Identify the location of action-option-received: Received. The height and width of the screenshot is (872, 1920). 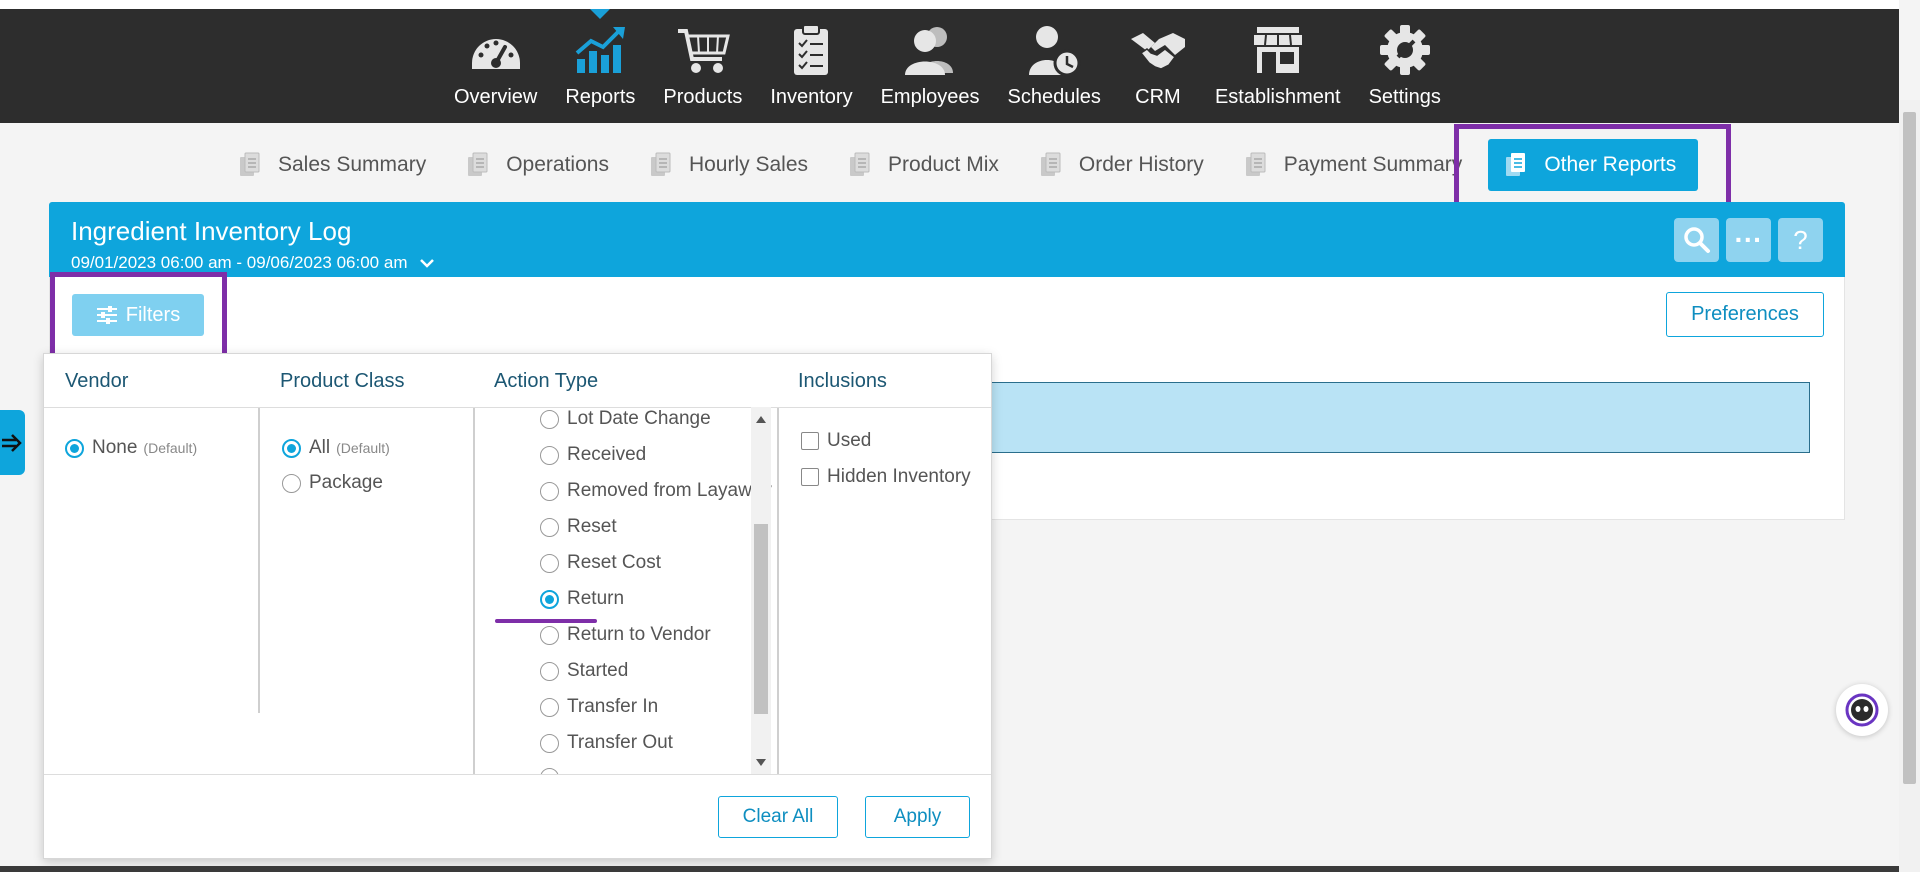
(593, 455).